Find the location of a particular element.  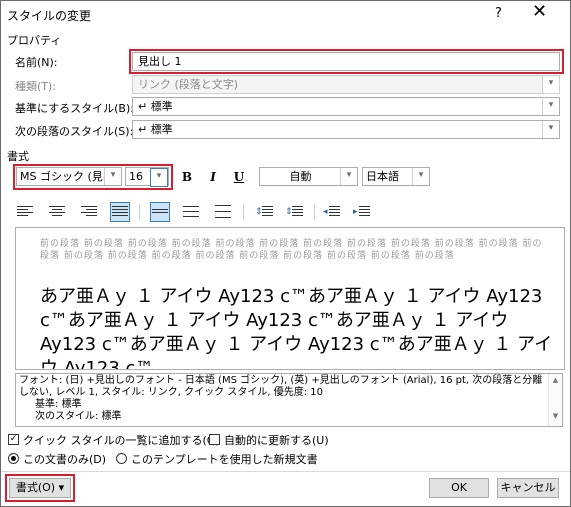

properties-section-label: プロパティ is located at coordinates (34, 40).